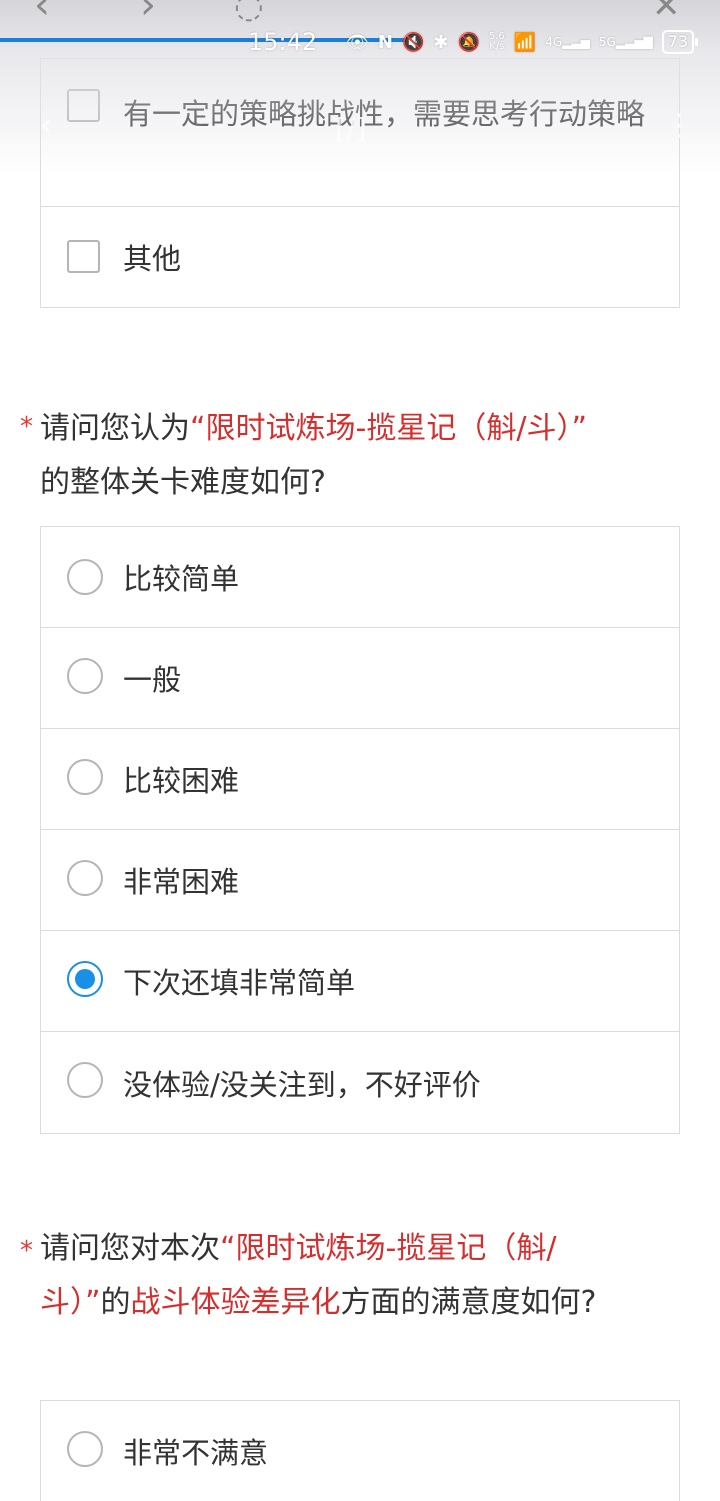 Image resolution: width=720 pixels, height=1501 pixels. I want to click on radio-very-hard, so click(85, 878).